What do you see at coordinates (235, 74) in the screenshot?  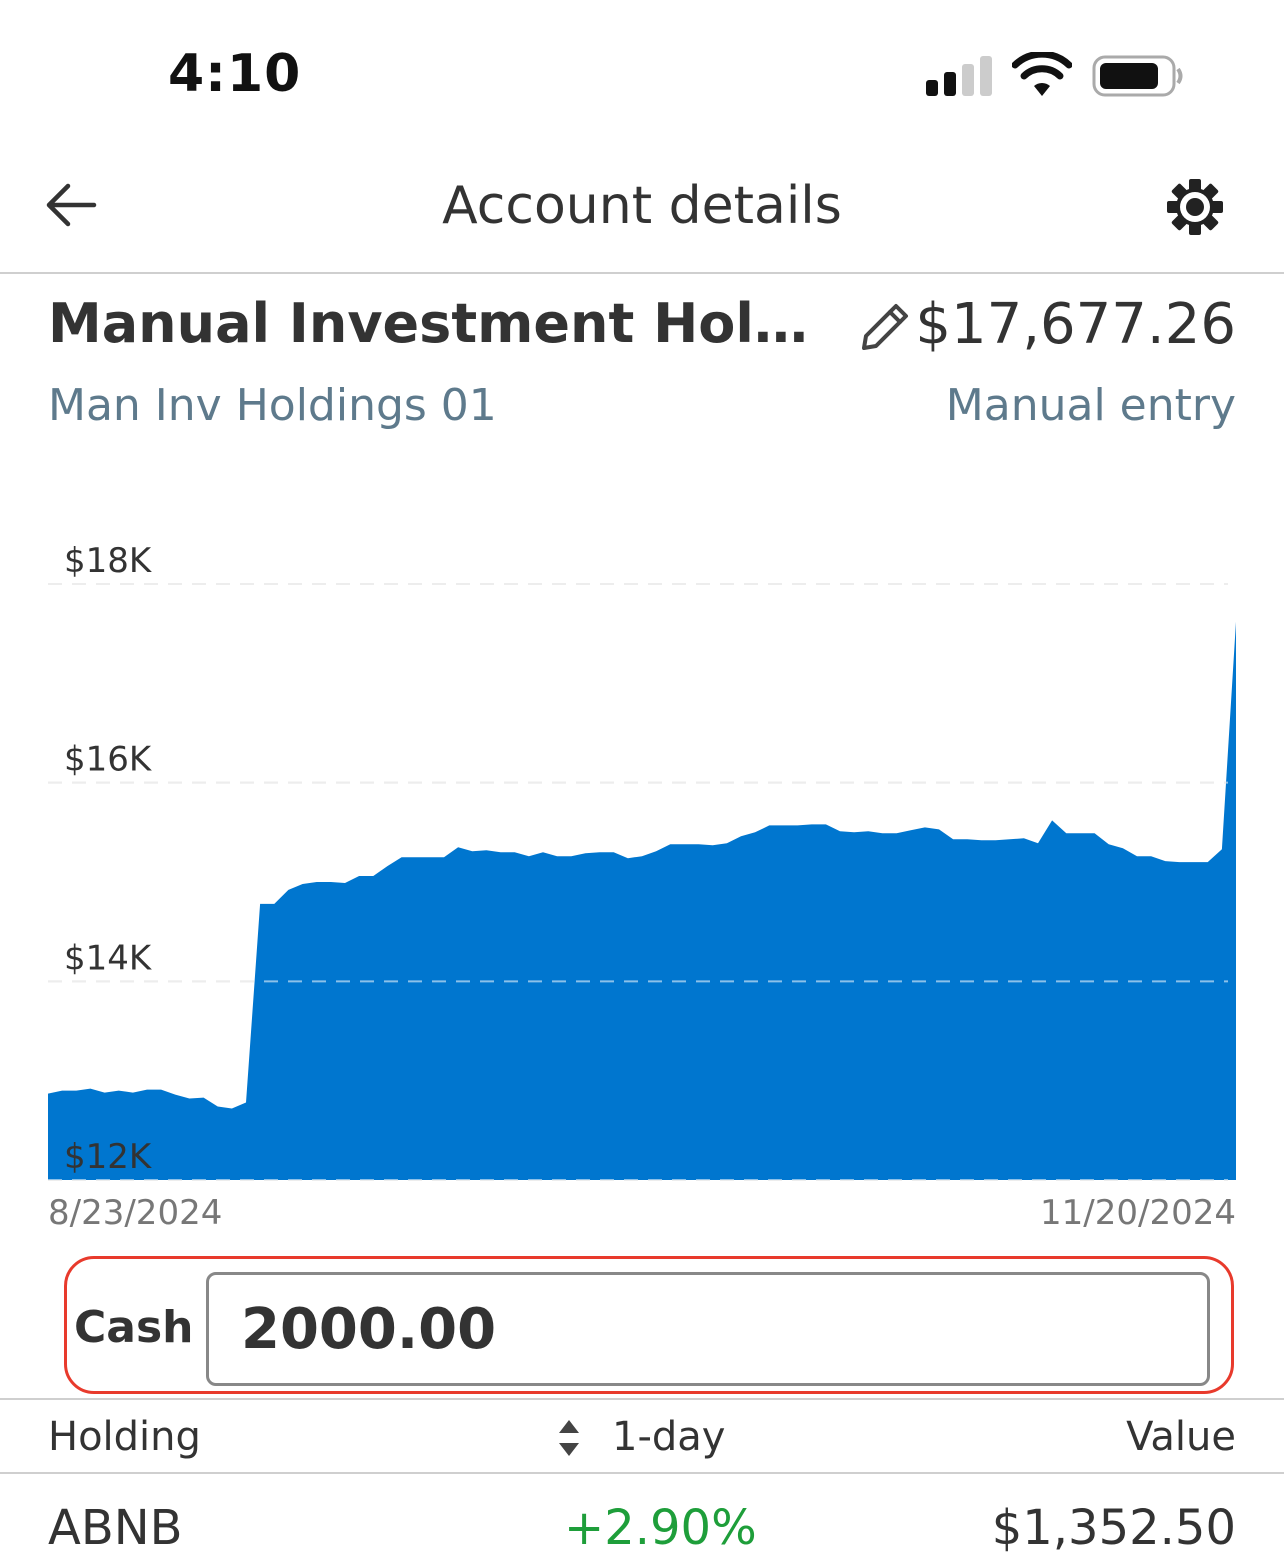 I see `status-time: 4:10` at bounding box center [235, 74].